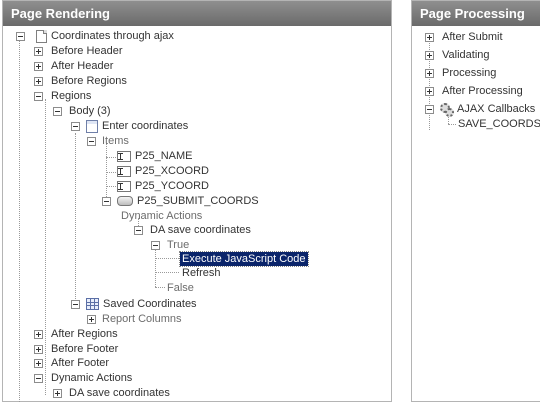  I want to click on p25-ycoord-label: P25_YCOORD, so click(172, 186).